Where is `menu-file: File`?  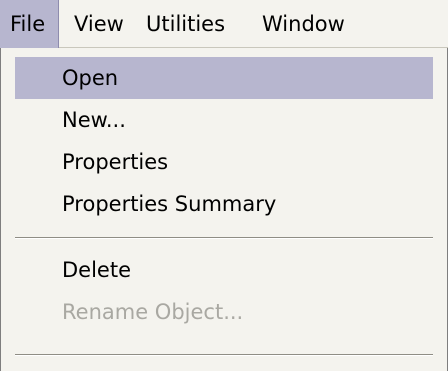 menu-file: File is located at coordinates (29, 24).